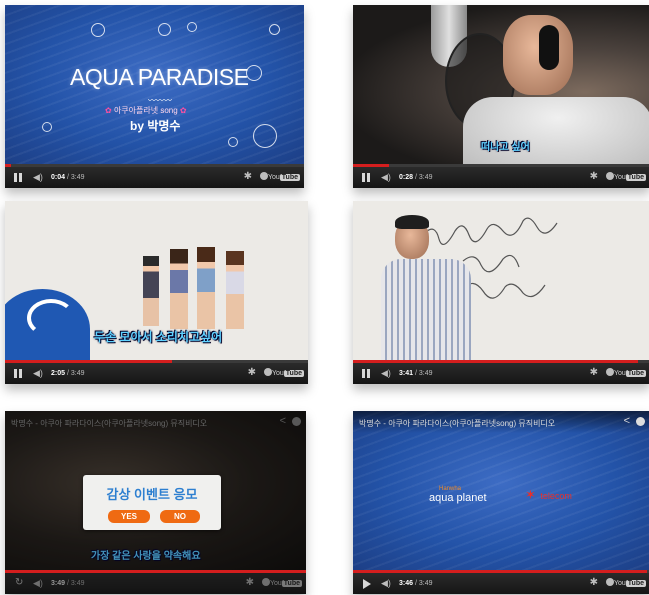 This screenshot has width=649, height=595. I want to click on lyric-subtitle: 떠나고 싶어, so click(505, 147).